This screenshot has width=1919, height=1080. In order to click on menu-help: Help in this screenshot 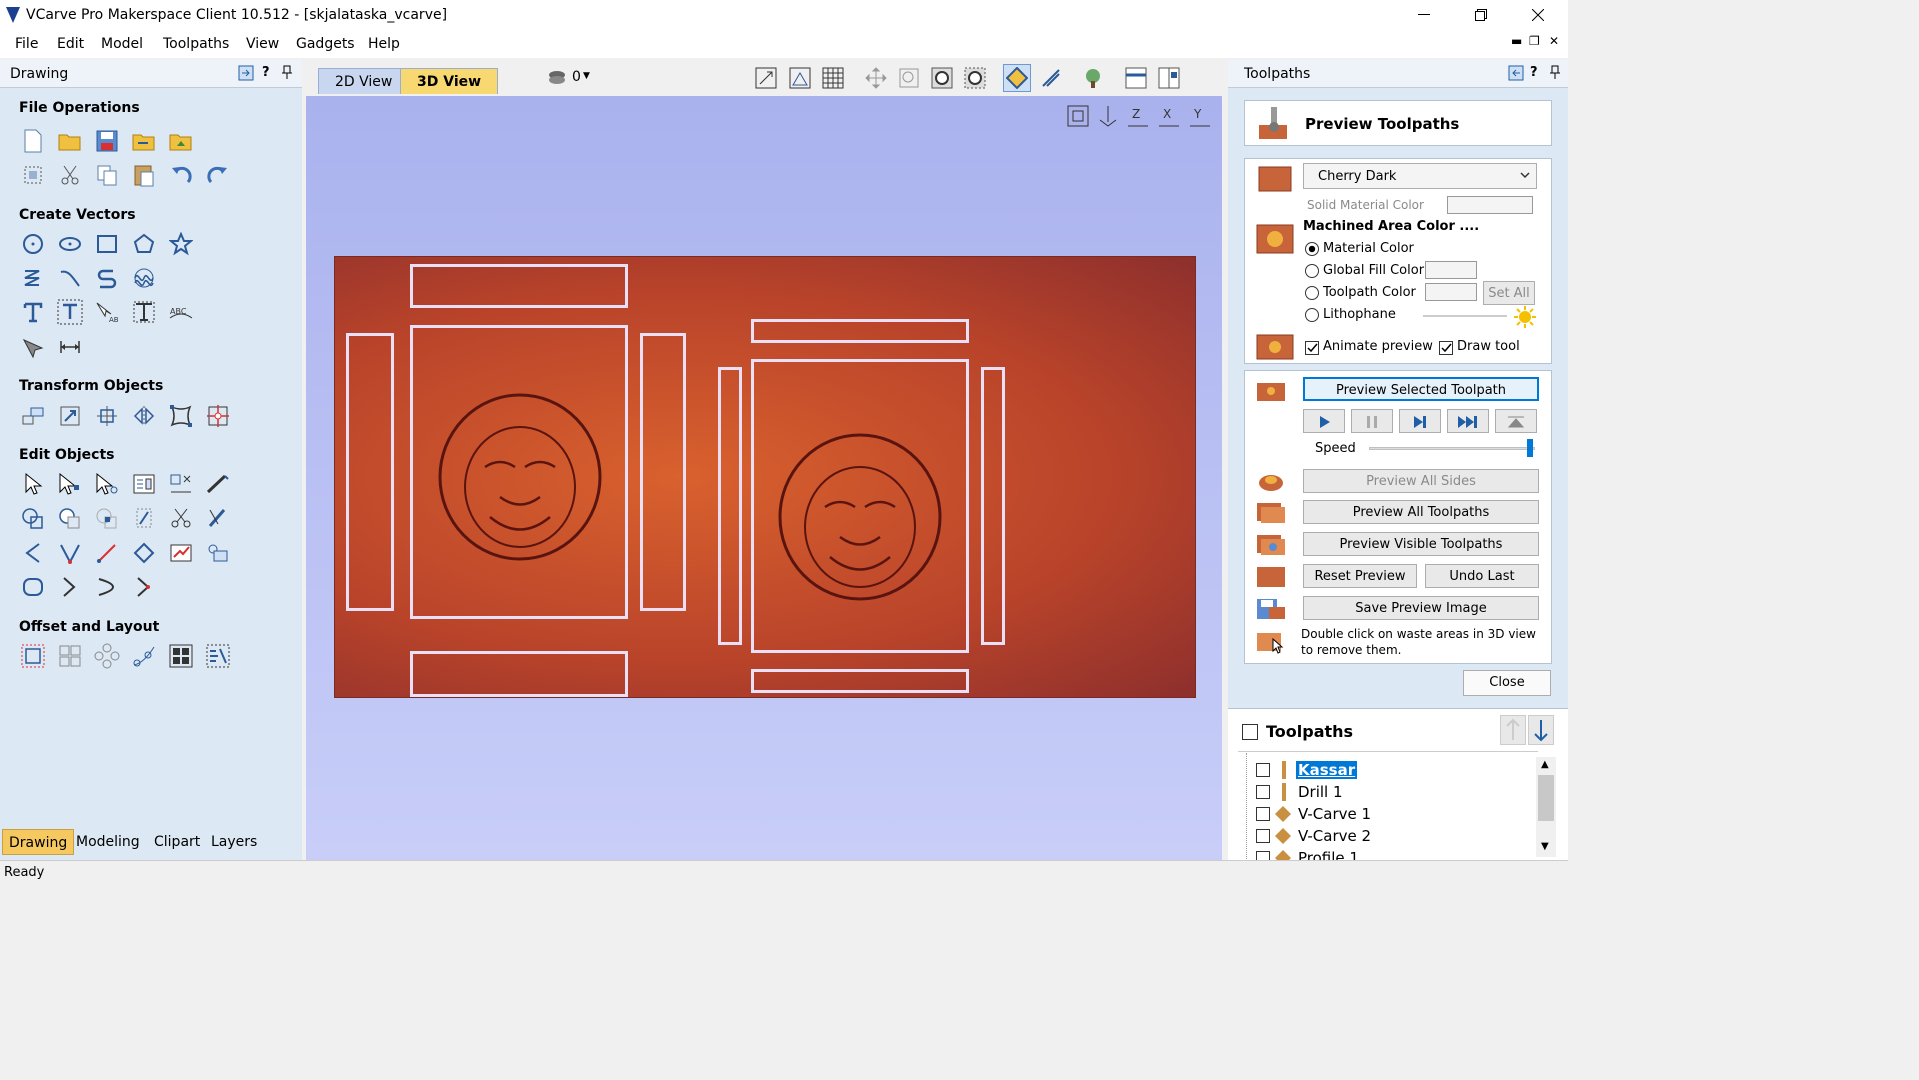, I will do `click(384, 44)`.